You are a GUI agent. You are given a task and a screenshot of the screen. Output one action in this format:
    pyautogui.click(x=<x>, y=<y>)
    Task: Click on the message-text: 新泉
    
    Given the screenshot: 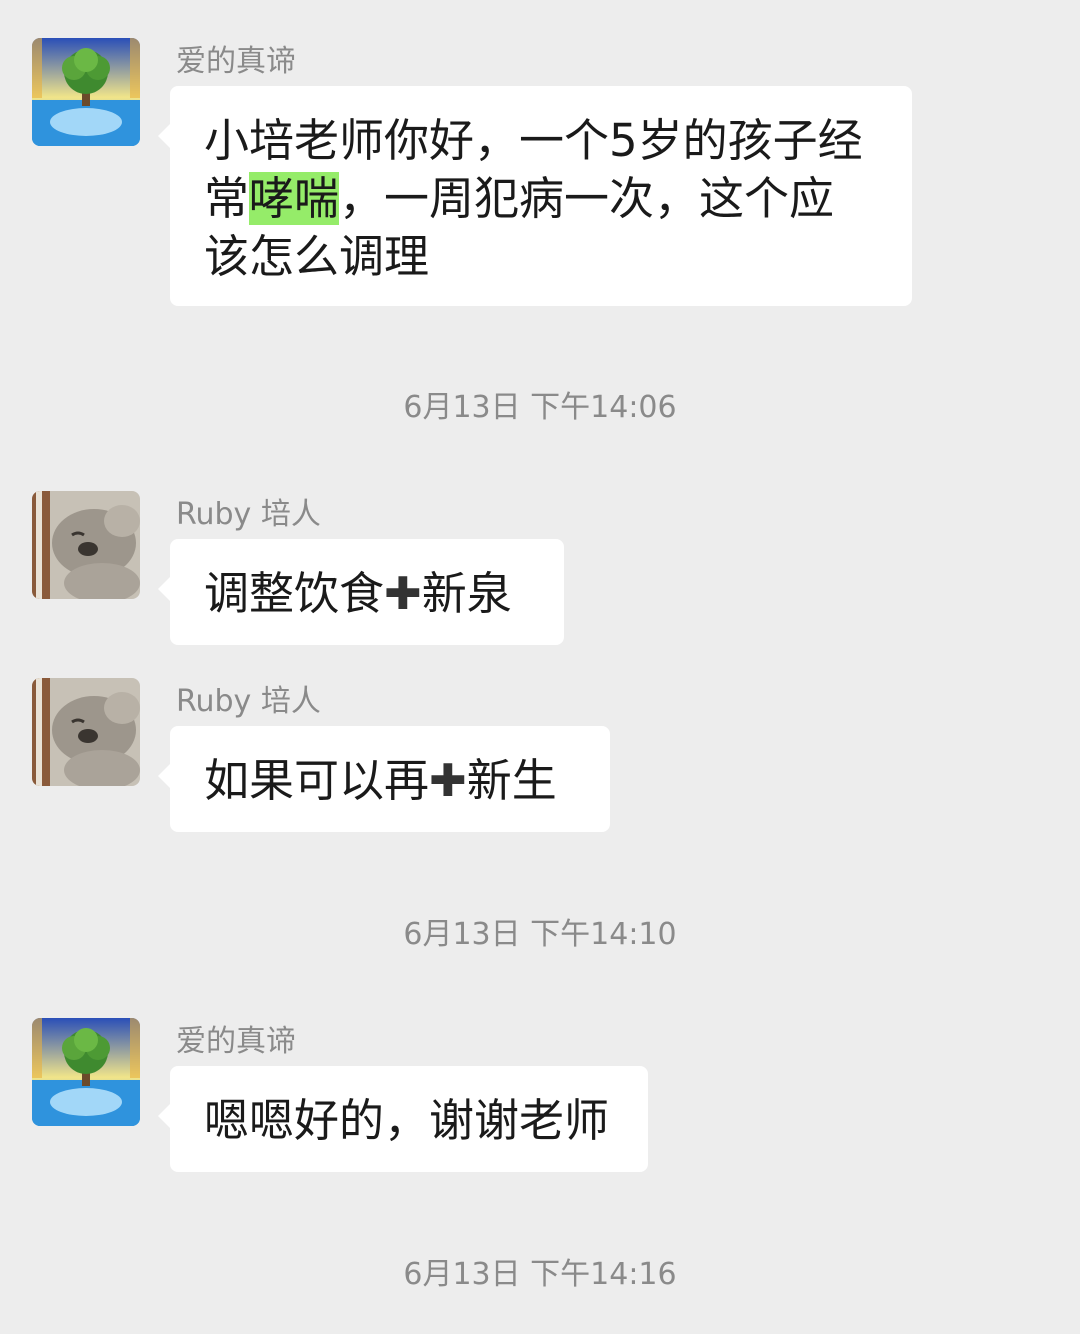 What is the action you would take?
    pyautogui.click(x=466, y=593)
    